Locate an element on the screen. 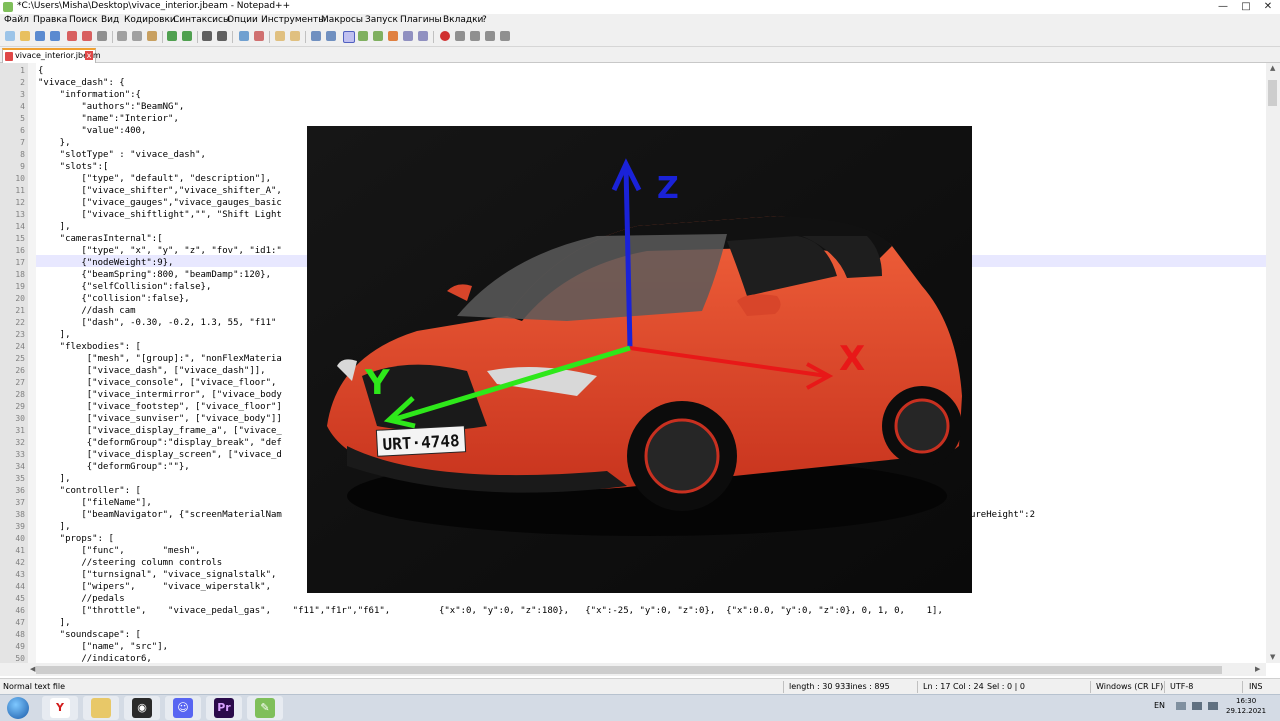 This screenshot has width=1280, height=721. show-all-chars-icon is located at coordinates (331, 36).